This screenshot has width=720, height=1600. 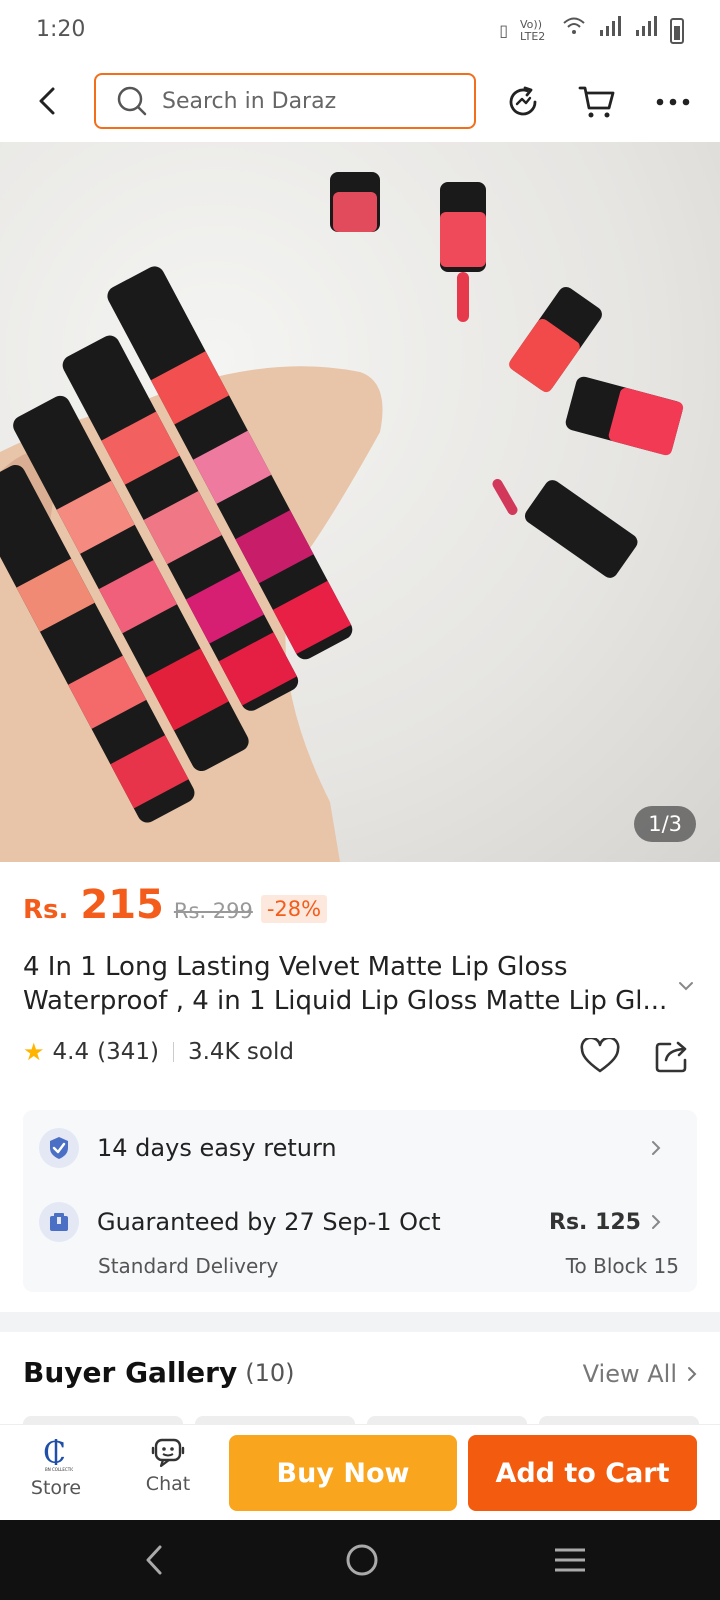 What do you see at coordinates (503, 30) in the screenshot?
I see `vibrate-icon: ▯` at bounding box center [503, 30].